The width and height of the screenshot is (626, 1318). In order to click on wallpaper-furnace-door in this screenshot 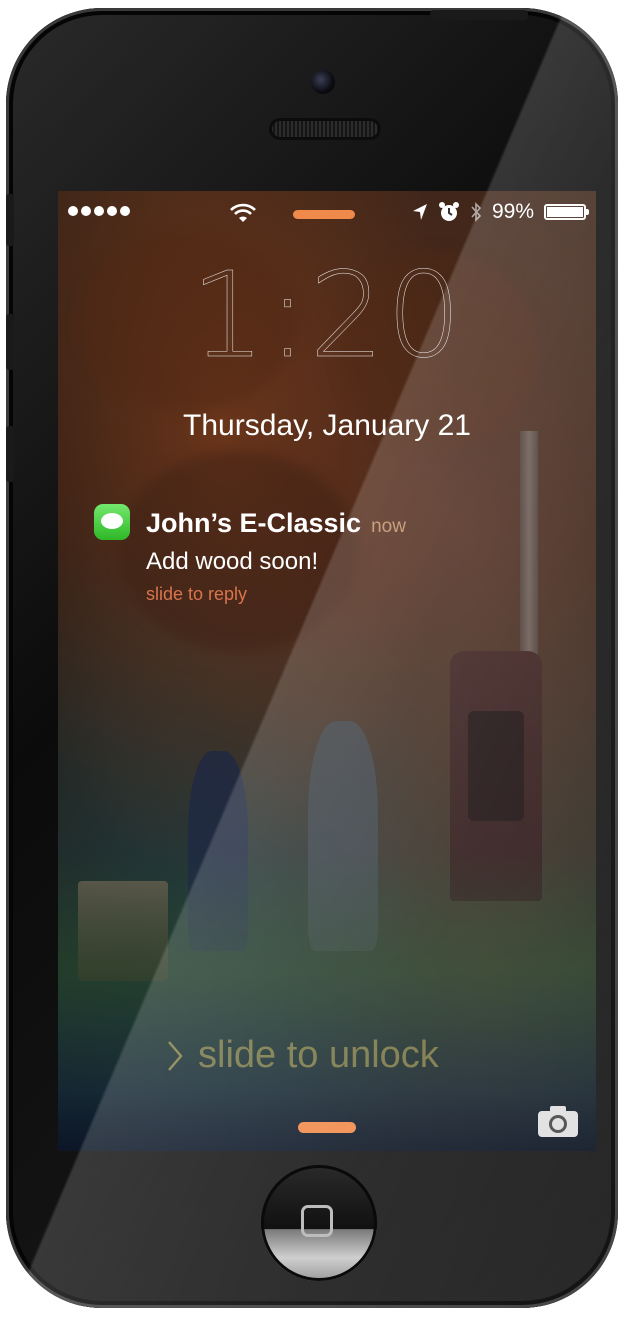, I will do `click(496, 766)`.